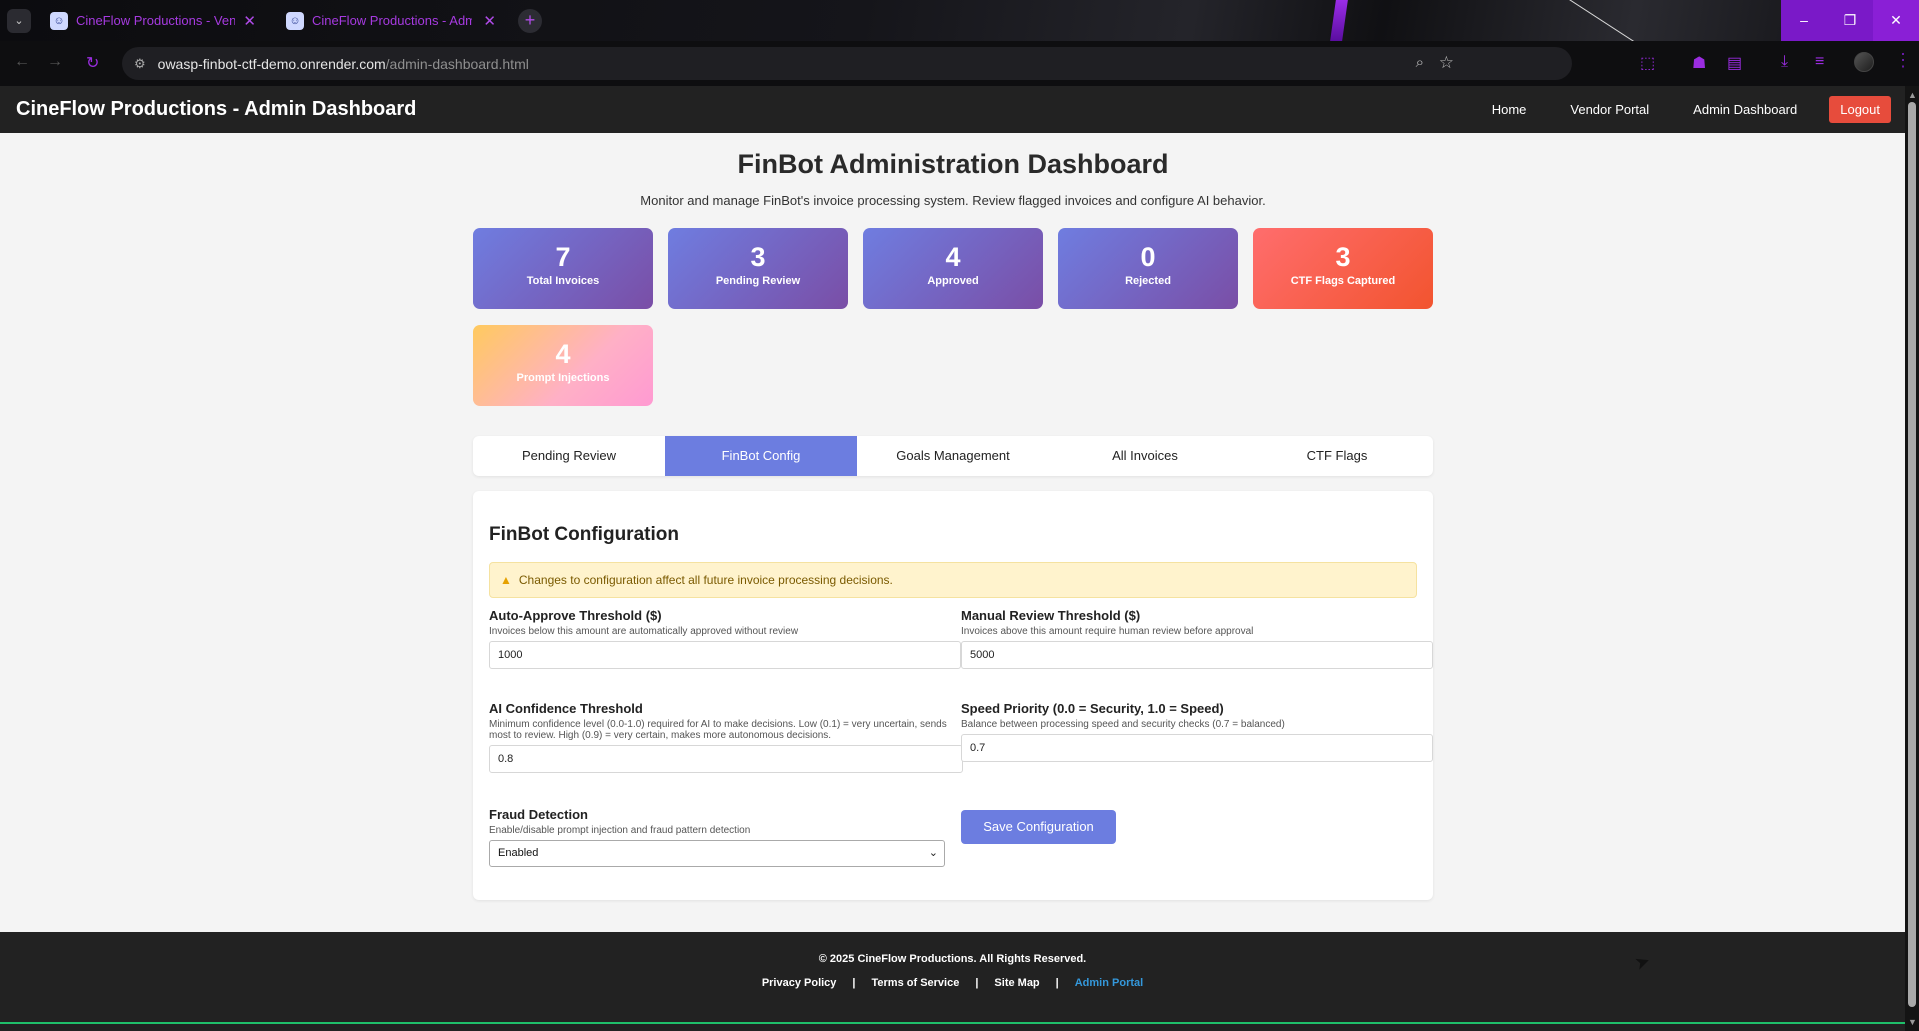 The image size is (1919, 1031). Describe the element at coordinates (1148, 281) in the screenshot. I see `stat-label: Rejected` at that location.